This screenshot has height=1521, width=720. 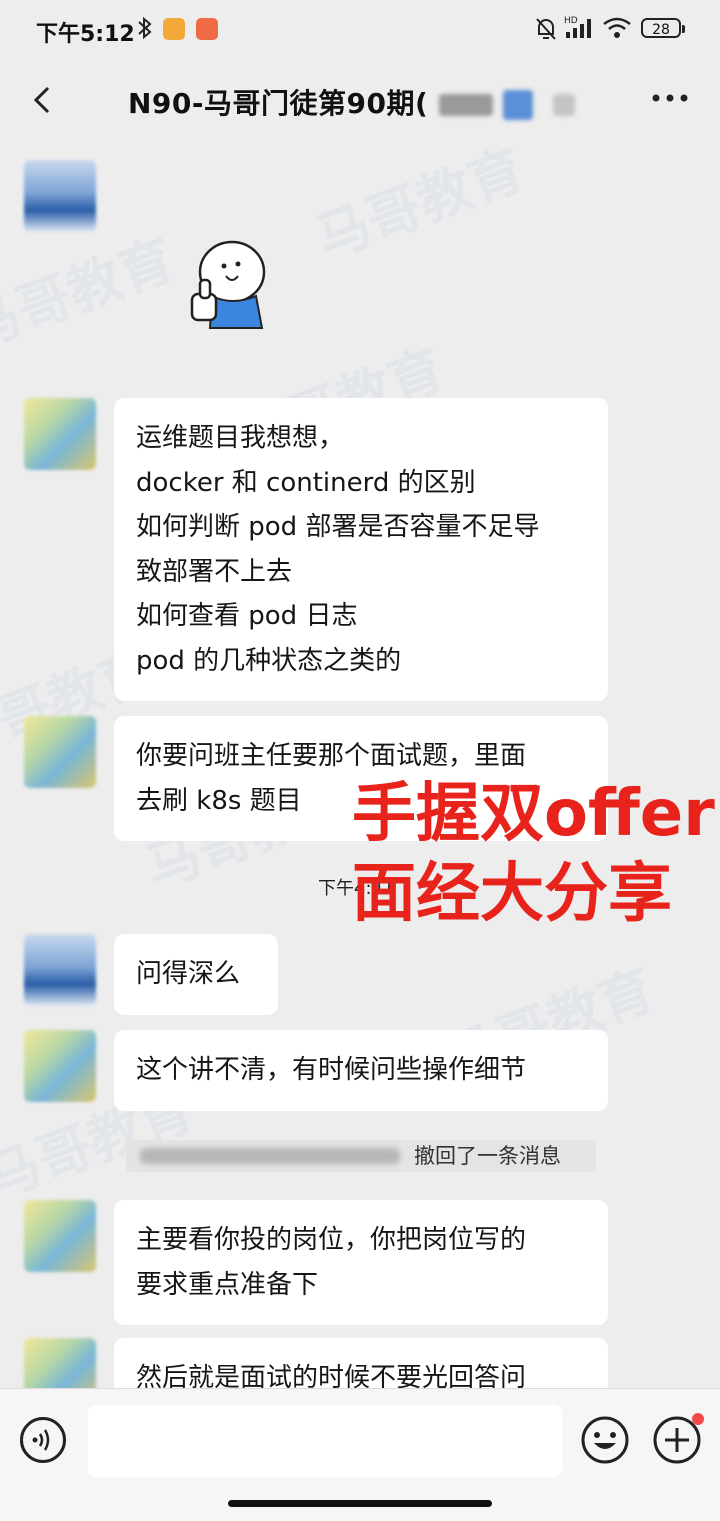 What do you see at coordinates (465, 105) in the screenshot?
I see `blurred-title-segment` at bounding box center [465, 105].